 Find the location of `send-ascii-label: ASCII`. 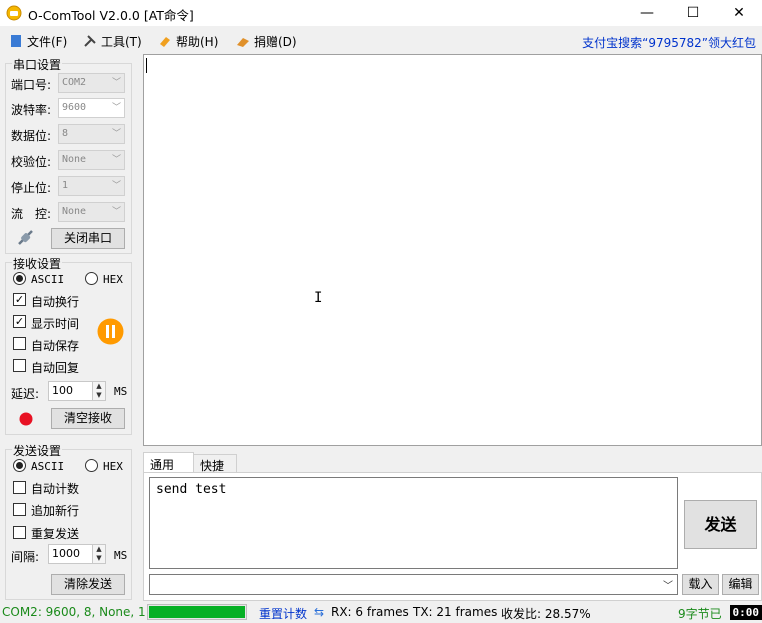

send-ascii-label: ASCII is located at coordinates (48, 466).